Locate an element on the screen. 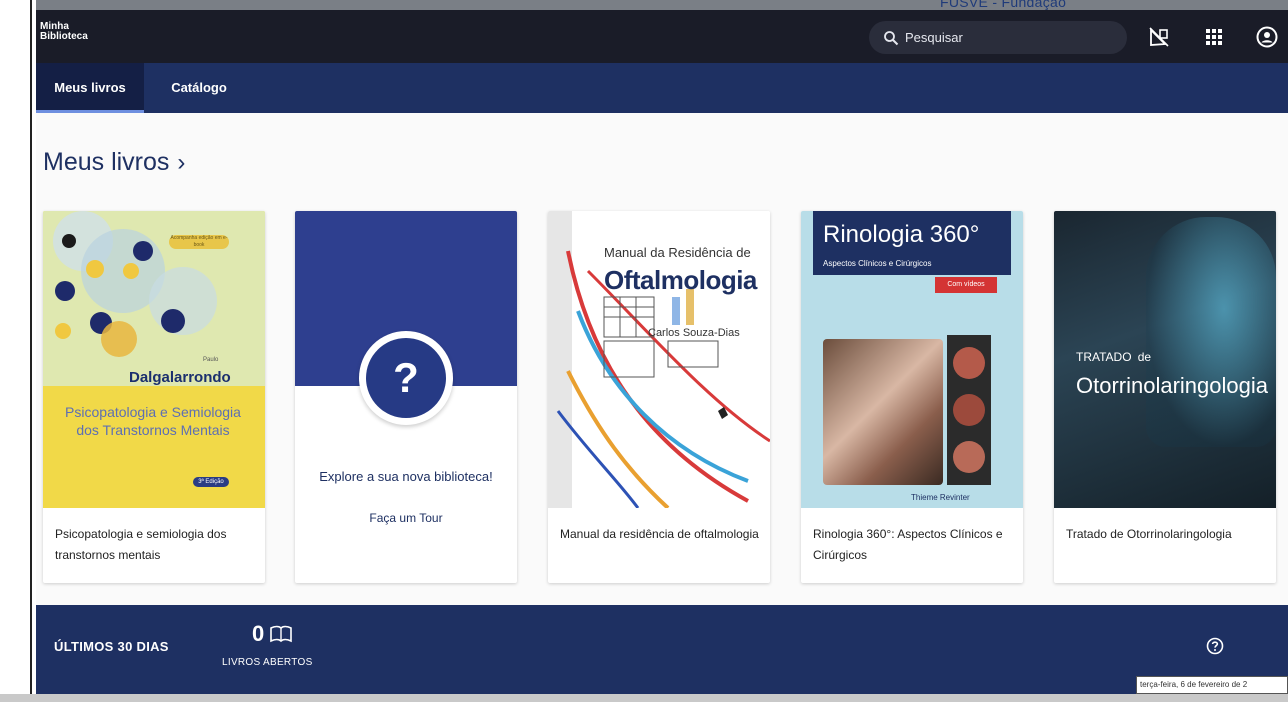  books-opened-count: 0 is located at coordinates (258, 633).